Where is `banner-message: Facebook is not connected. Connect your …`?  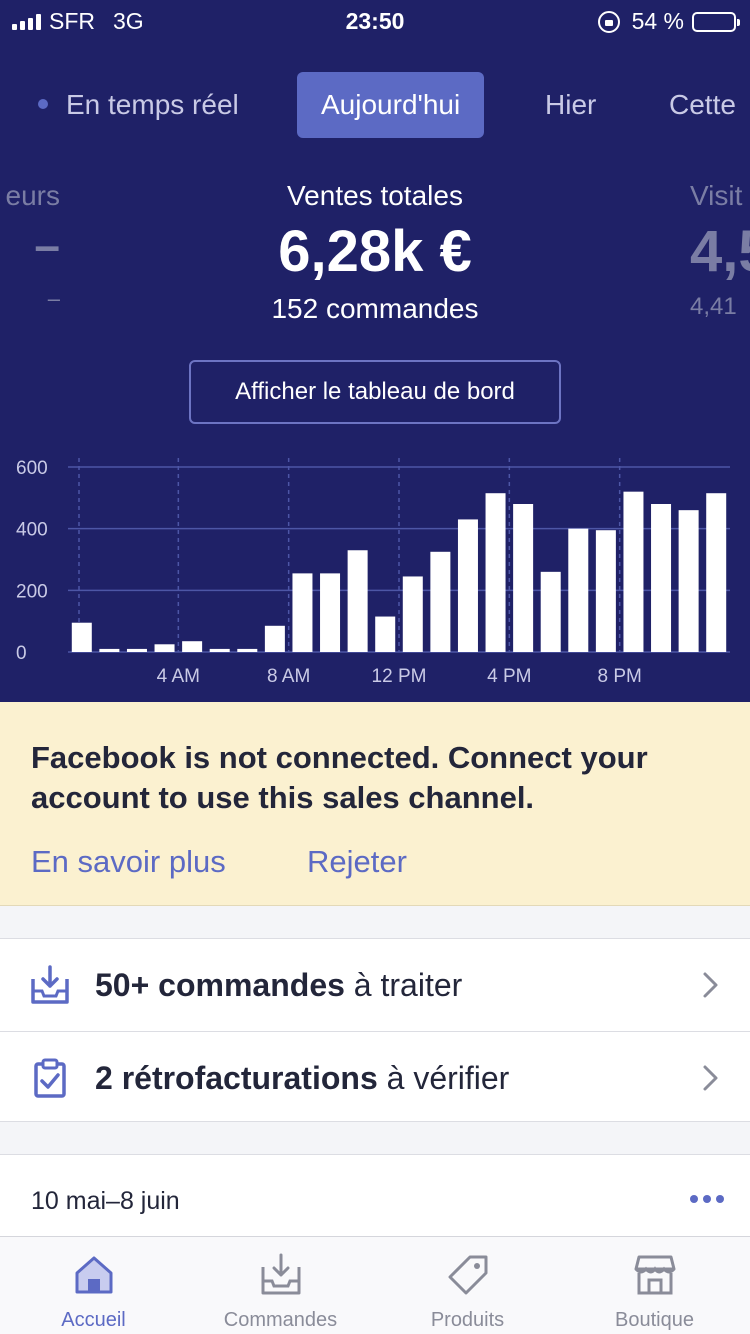
banner-message: Facebook is not connected. Connect your … is located at coordinates (339, 777).